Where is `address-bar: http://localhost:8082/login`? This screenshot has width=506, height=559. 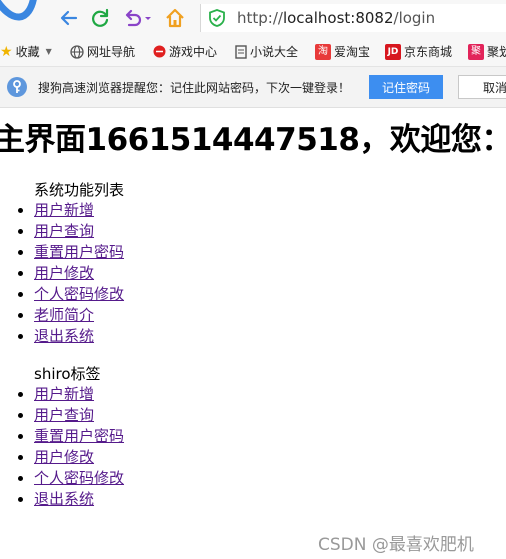 address-bar: http://localhost:8082/login is located at coordinates (353, 18).